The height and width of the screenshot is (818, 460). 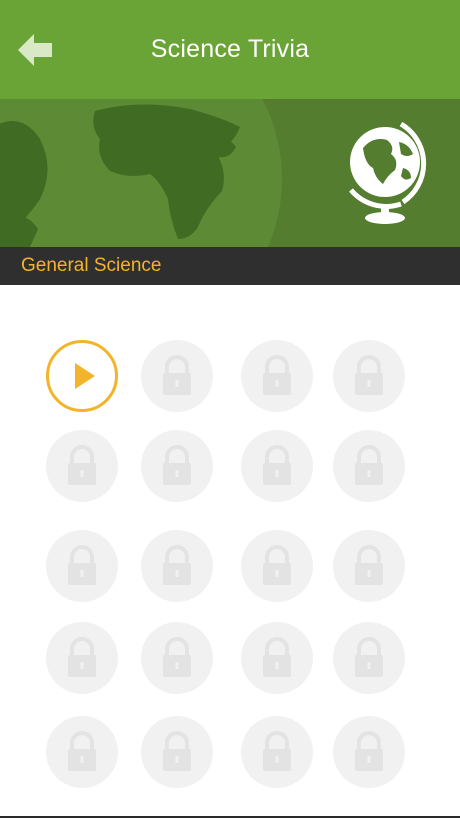 What do you see at coordinates (91, 265) in the screenshot?
I see `category-label: General Science` at bounding box center [91, 265].